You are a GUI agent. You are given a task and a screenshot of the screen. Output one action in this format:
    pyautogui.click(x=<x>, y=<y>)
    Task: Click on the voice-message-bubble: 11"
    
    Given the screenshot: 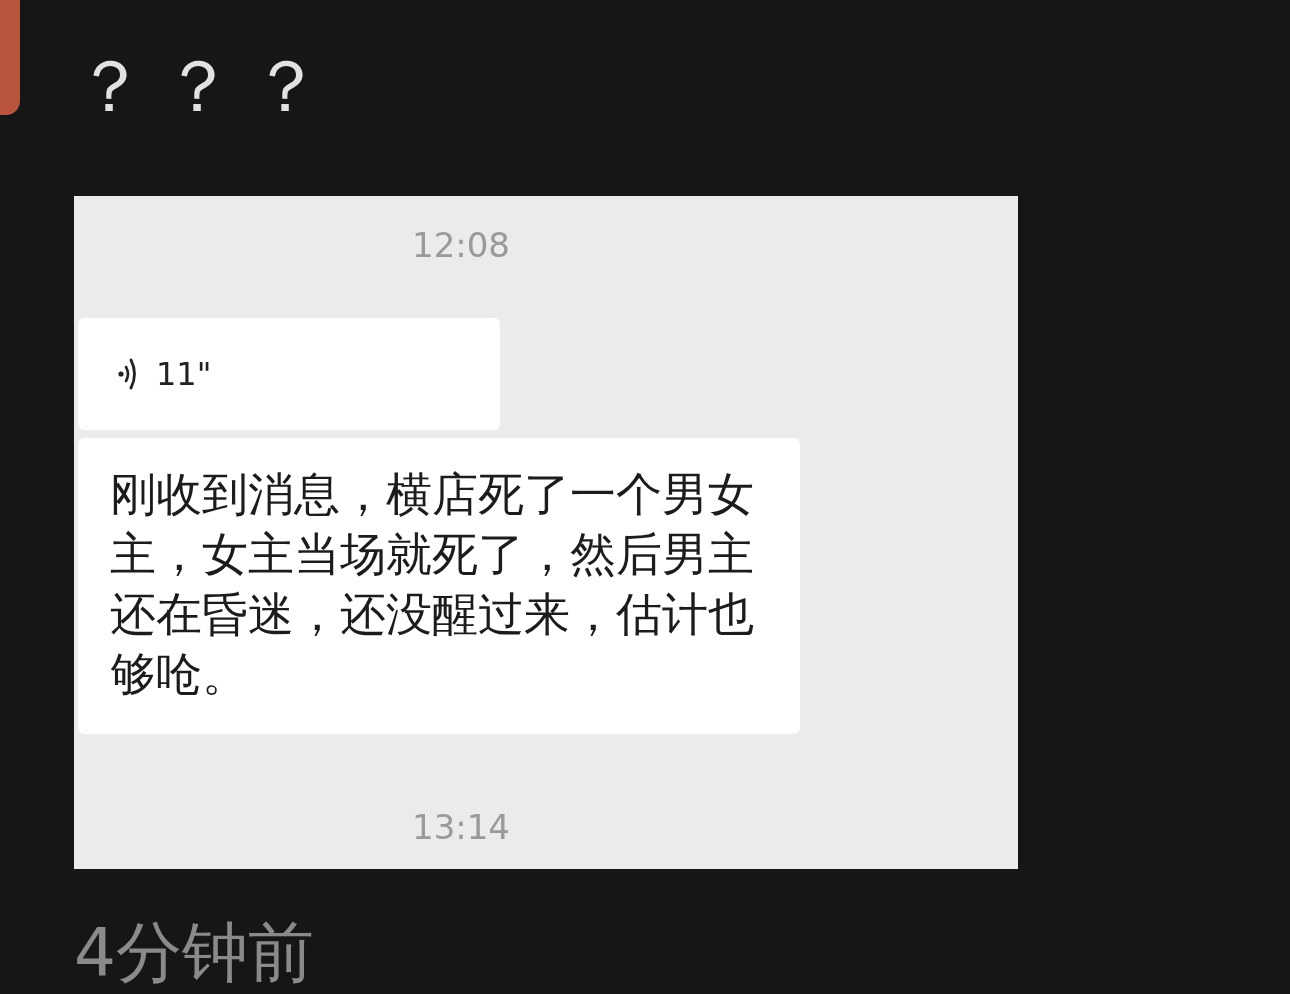 What is the action you would take?
    pyautogui.click(x=289, y=374)
    